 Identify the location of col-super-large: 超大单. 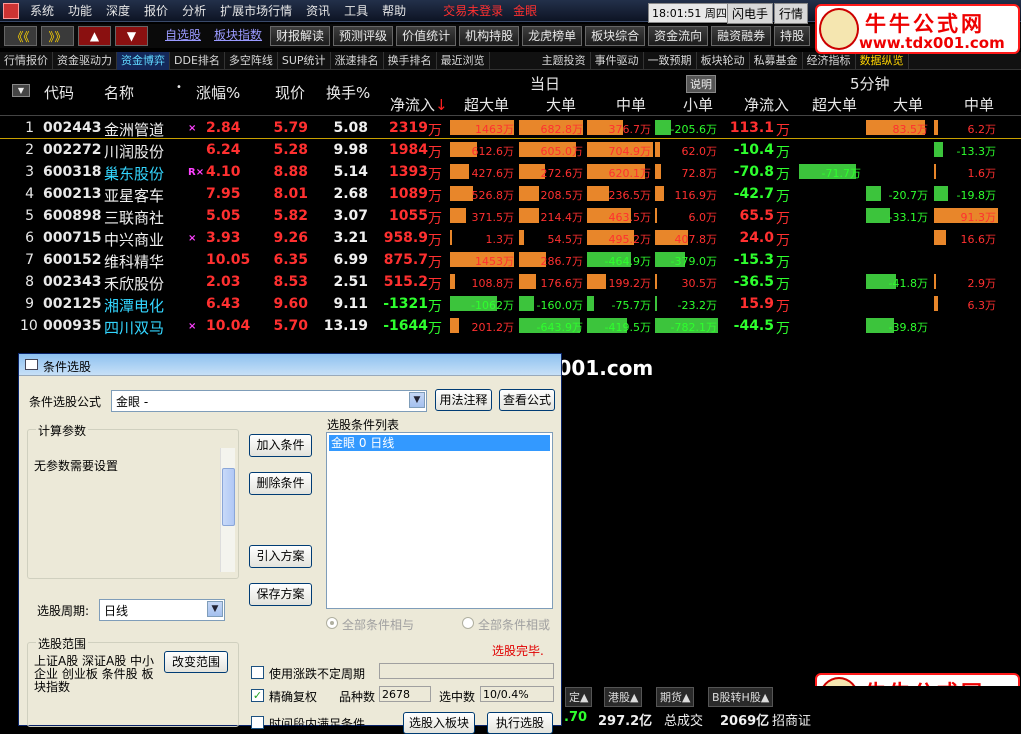
(486, 104).